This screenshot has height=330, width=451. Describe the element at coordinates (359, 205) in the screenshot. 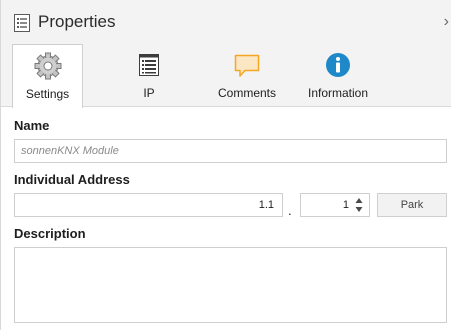

I see `spin-arrows-icon` at that location.